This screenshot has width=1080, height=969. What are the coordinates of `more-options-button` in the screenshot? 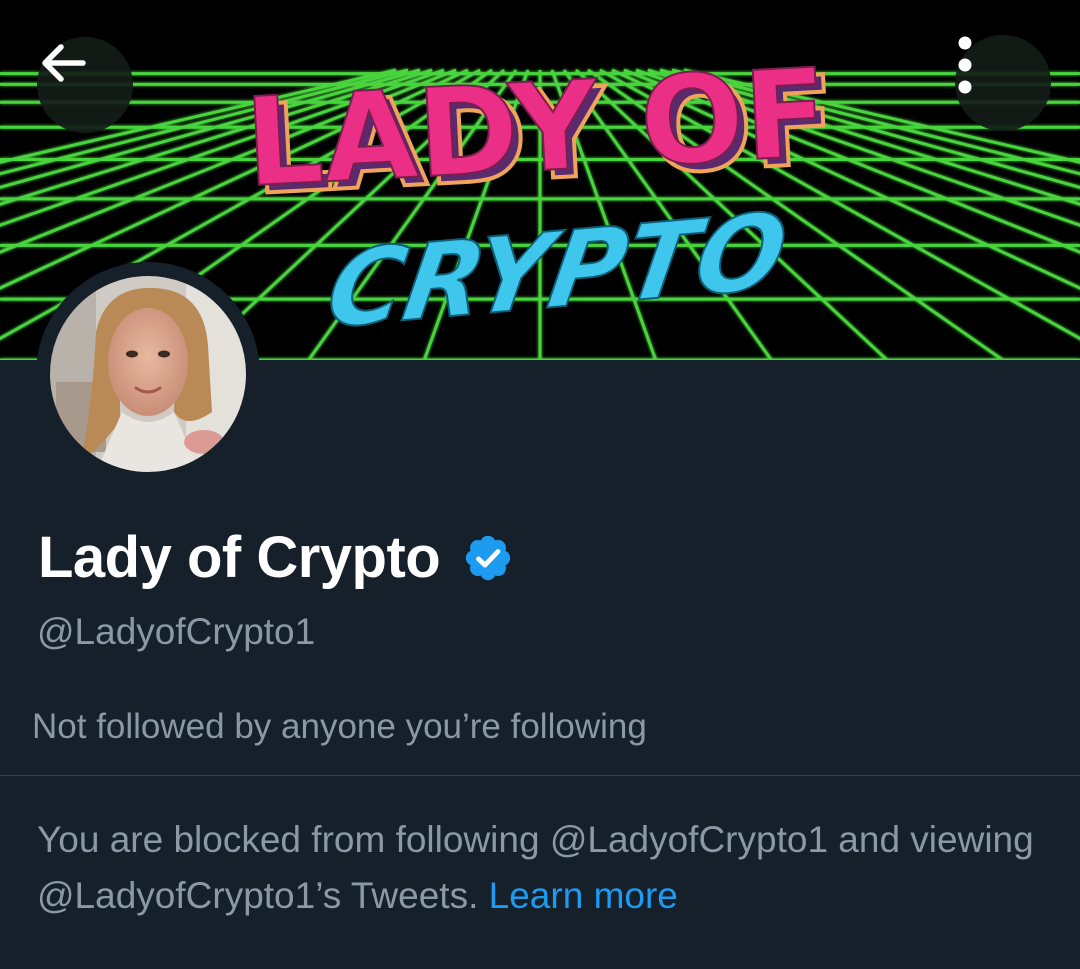 It's located at (1003, 83).